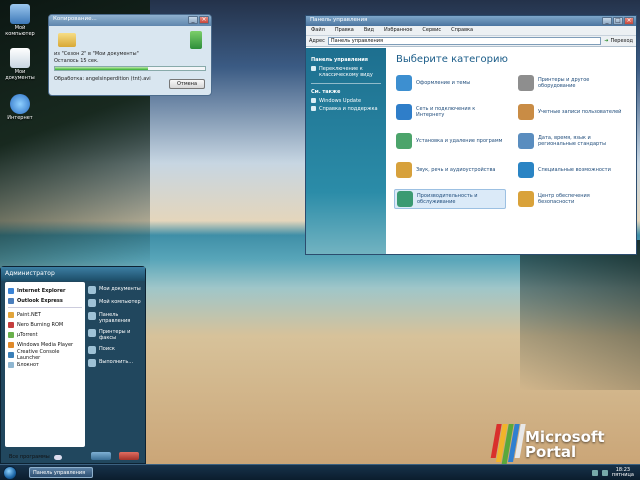 Image resolution: width=640 pixels, height=480 pixels. What do you see at coordinates (20, 58) in the screenshot?
I see `documents-icon` at bounding box center [20, 58].